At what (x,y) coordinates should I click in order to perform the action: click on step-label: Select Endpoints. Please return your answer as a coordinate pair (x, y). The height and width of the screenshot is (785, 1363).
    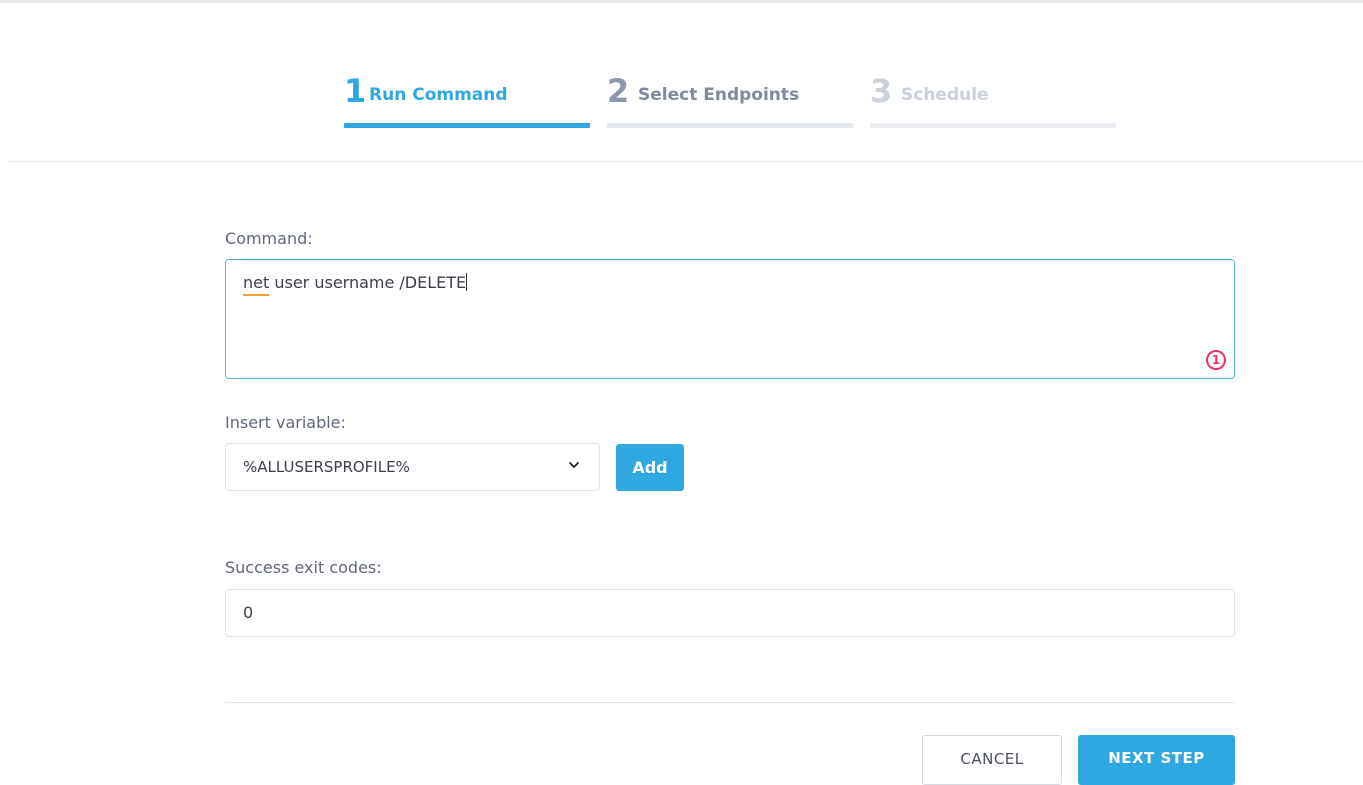
    Looking at the image, I should click on (719, 95).